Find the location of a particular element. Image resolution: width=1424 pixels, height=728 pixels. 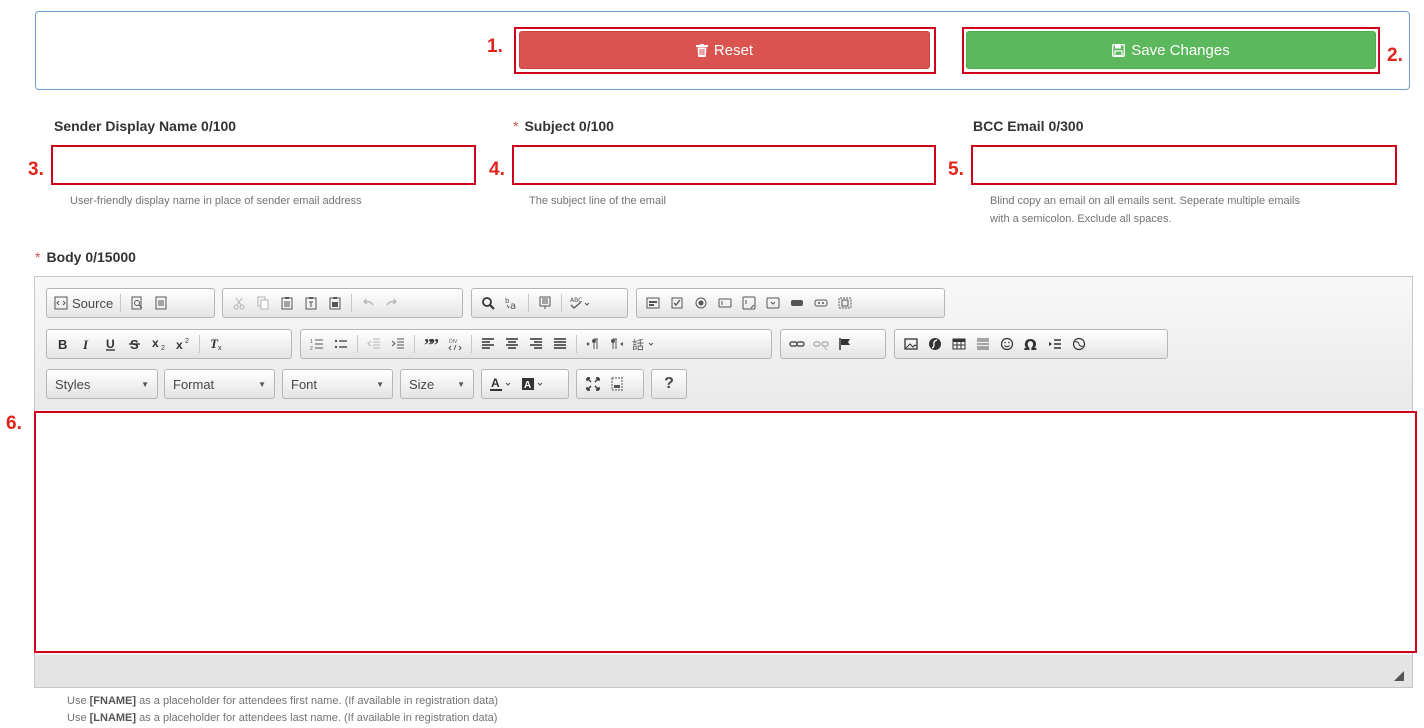

lname-token: [LNAME] is located at coordinates (113, 718).